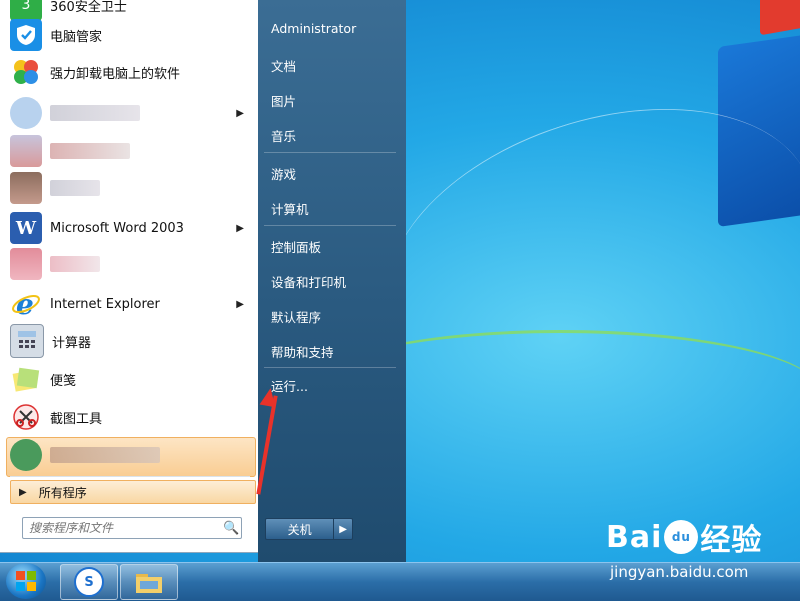  I want to click on svg-text: e, so click(25, 304).